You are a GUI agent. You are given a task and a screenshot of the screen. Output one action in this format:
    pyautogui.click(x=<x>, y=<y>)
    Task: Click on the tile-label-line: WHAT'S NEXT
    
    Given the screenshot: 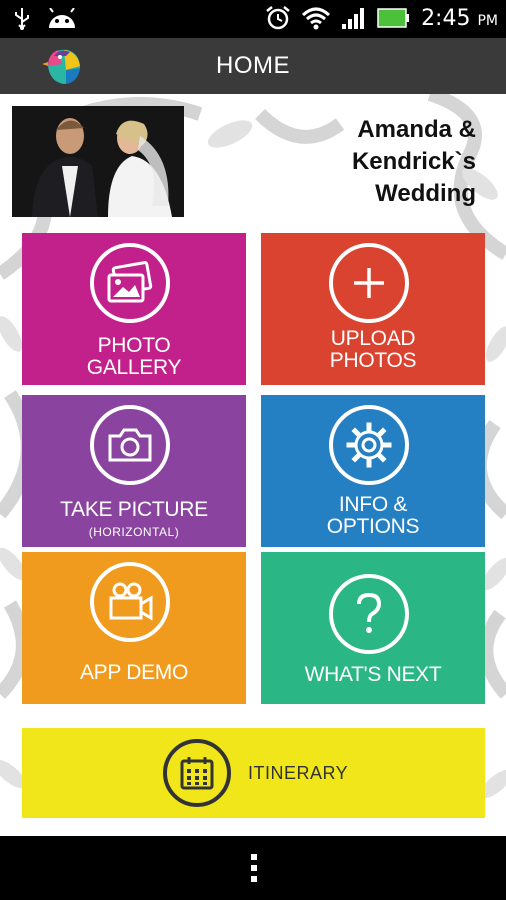 What is the action you would take?
    pyautogui.click(x=373, y=674)
    